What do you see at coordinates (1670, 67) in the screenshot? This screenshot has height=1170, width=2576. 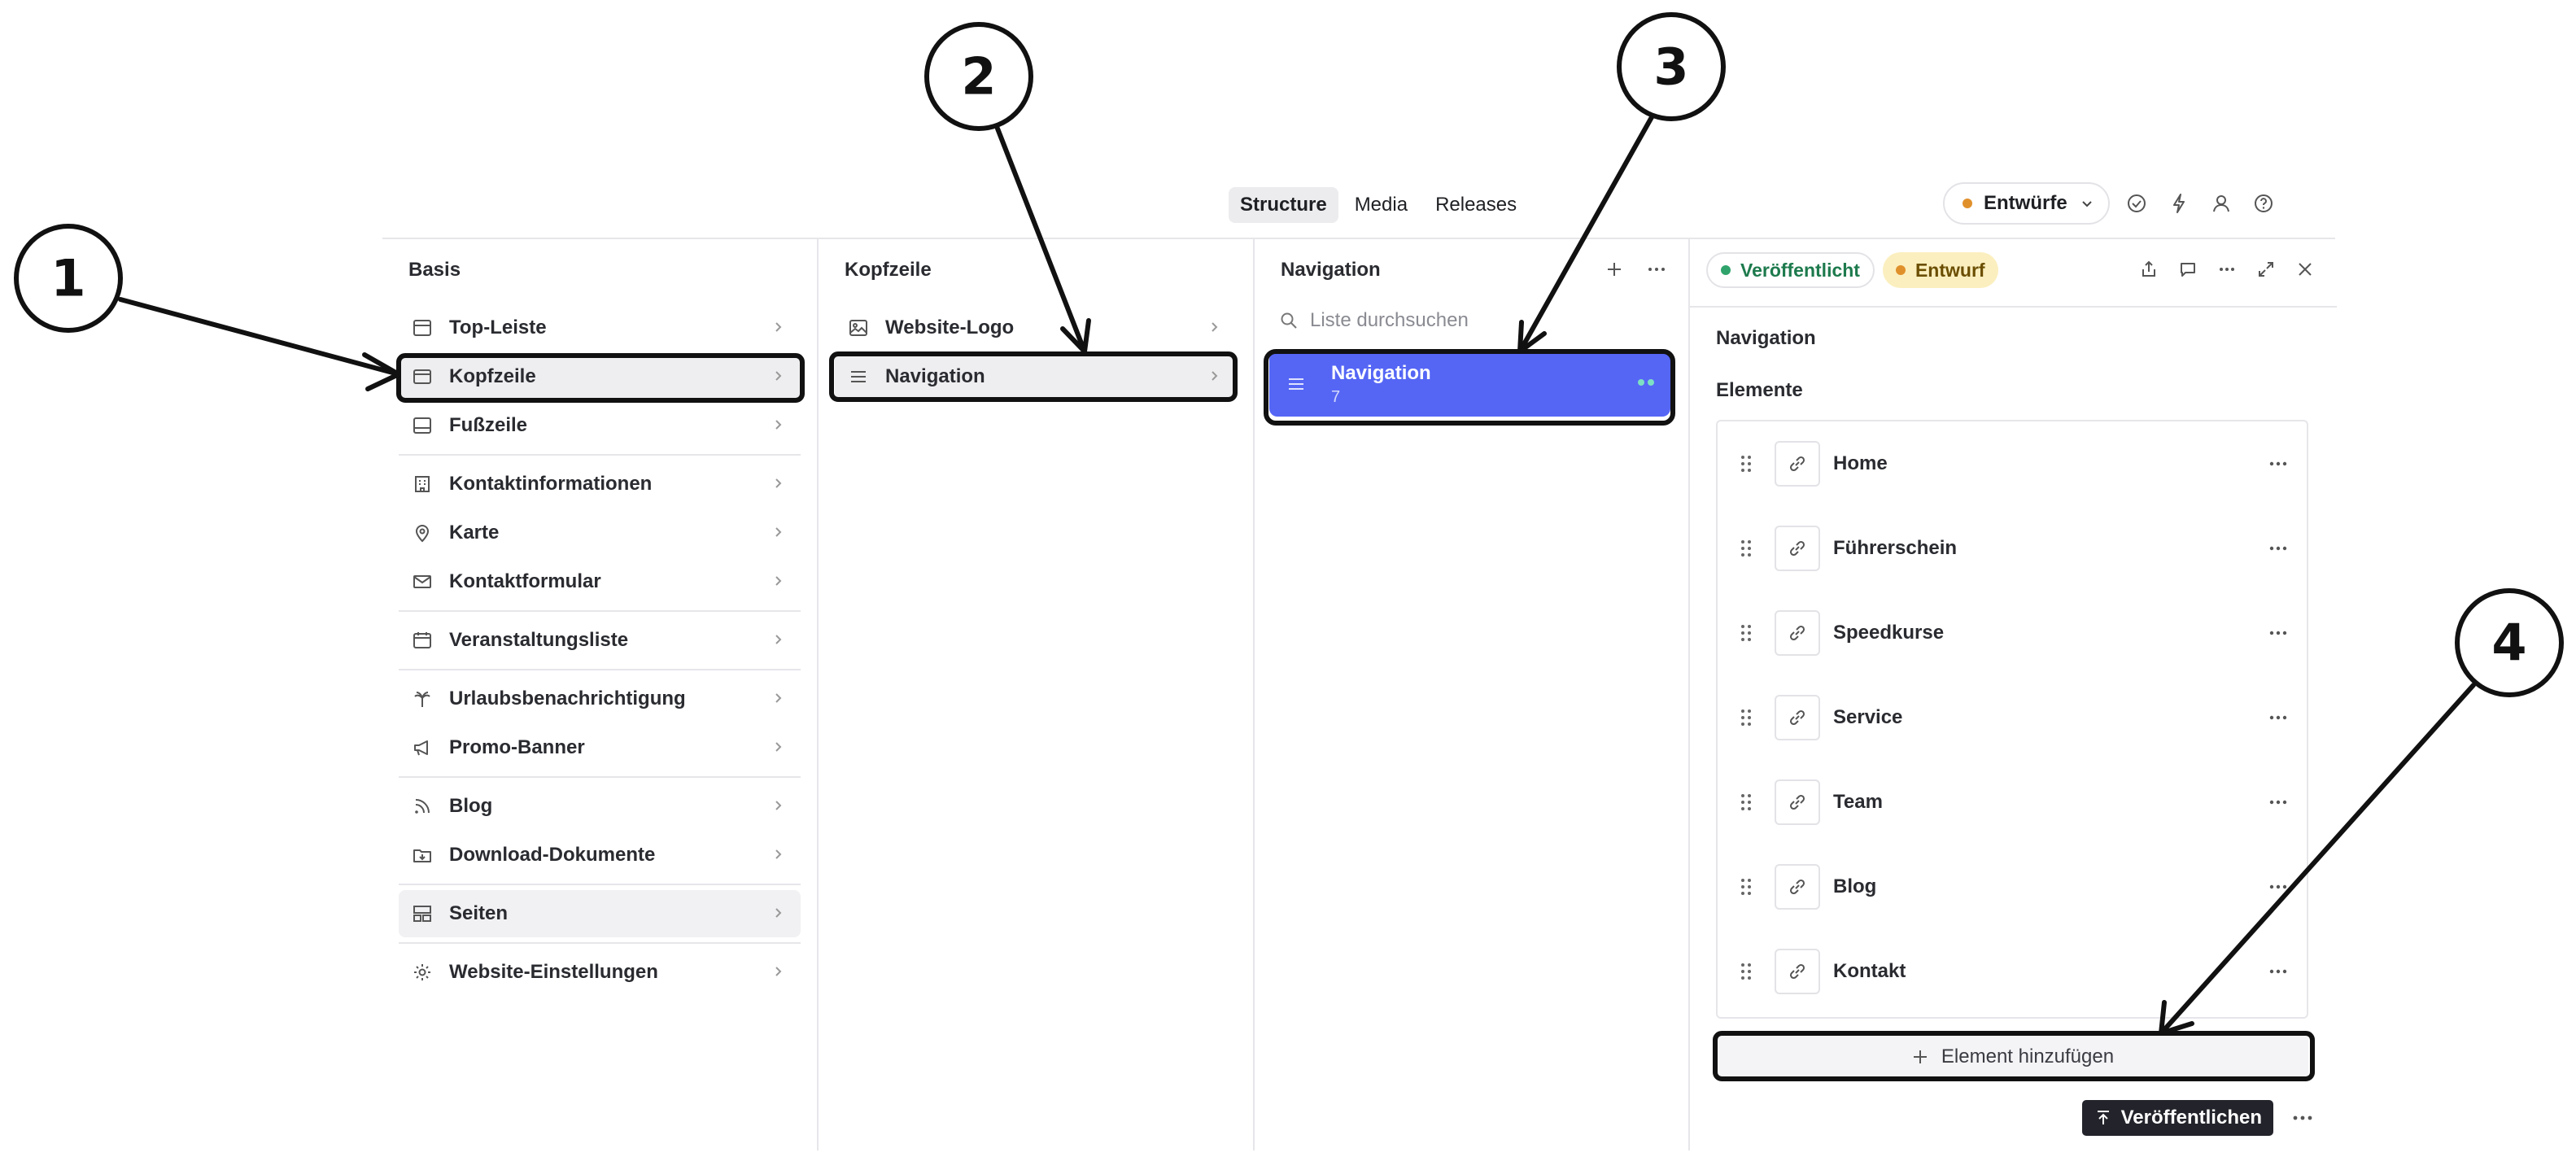 I see `callout-3: 3` at bounding box center [1670, 67].